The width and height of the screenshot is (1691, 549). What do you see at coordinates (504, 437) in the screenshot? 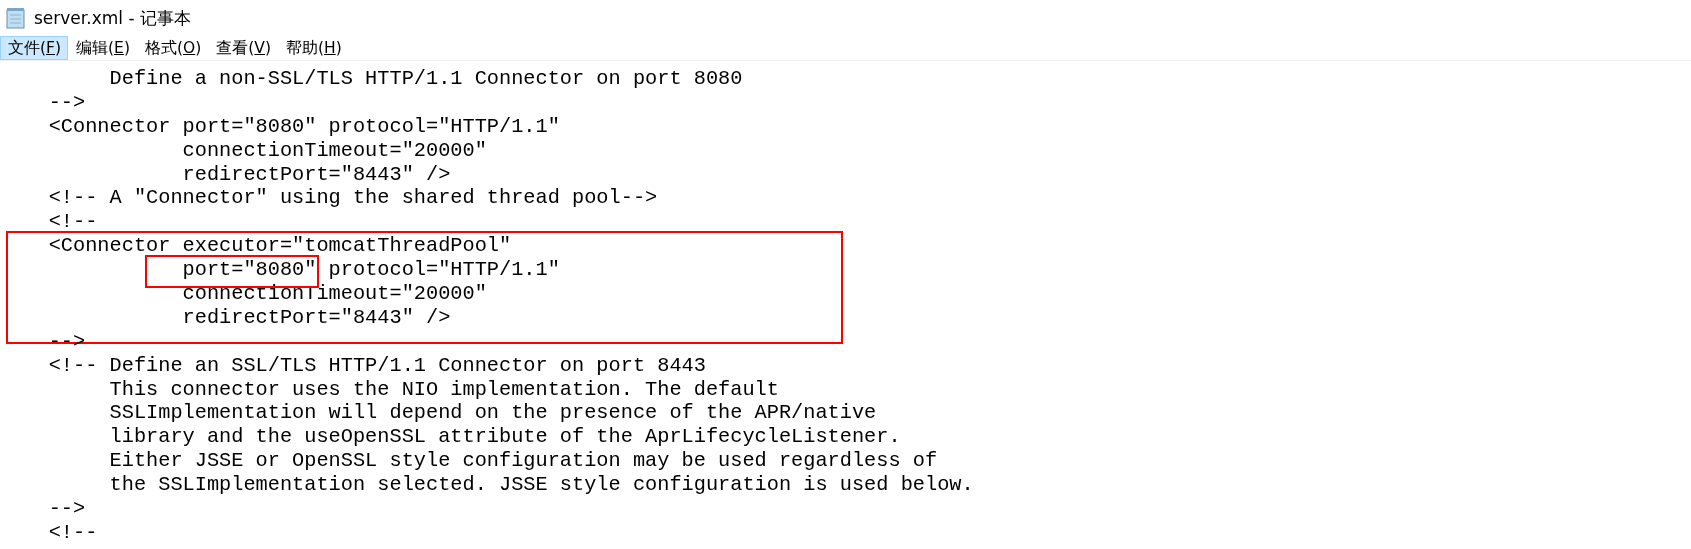
I see `code-line: library and the useOpenSSL attribute of the AprLifecycleListener.` at bounding box center [504, 437].